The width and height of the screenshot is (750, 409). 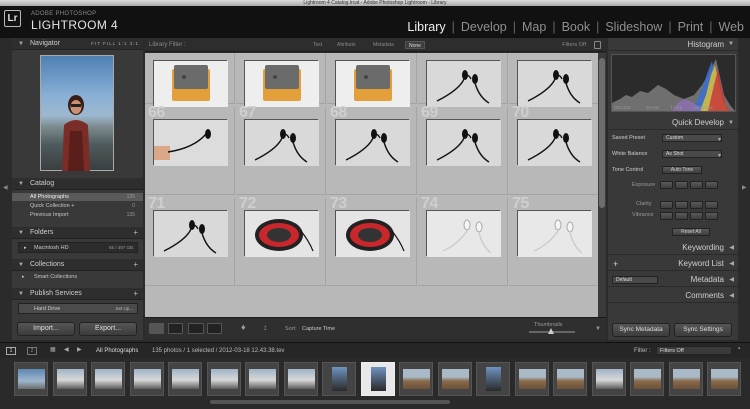 I want to click on grid-cell: 75, so click(x=553, y=240).